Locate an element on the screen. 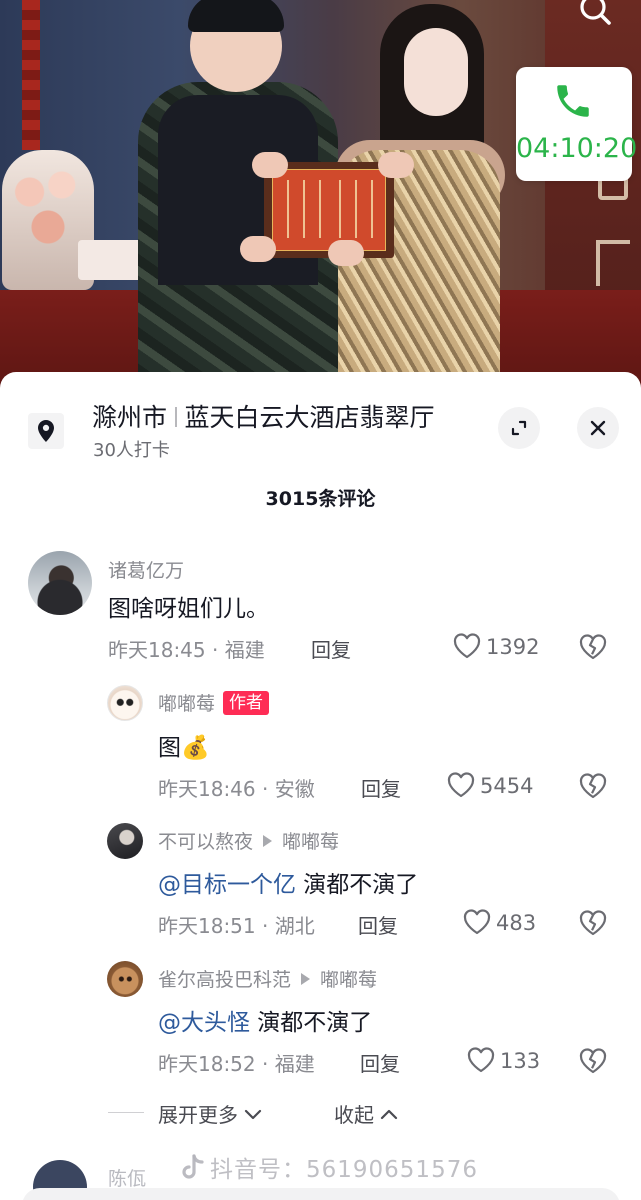 This screenshot has width=641, height=1200. author-name: 嘟嘟莓 is located at coordinates (187, 704).